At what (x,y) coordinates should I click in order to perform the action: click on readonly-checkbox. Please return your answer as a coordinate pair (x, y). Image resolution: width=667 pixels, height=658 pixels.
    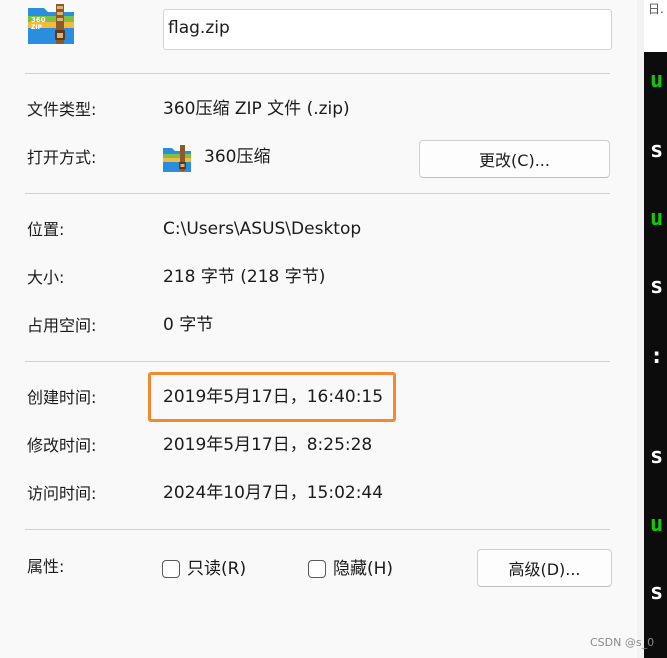
    Looking at the image, I should click on (171, 569).